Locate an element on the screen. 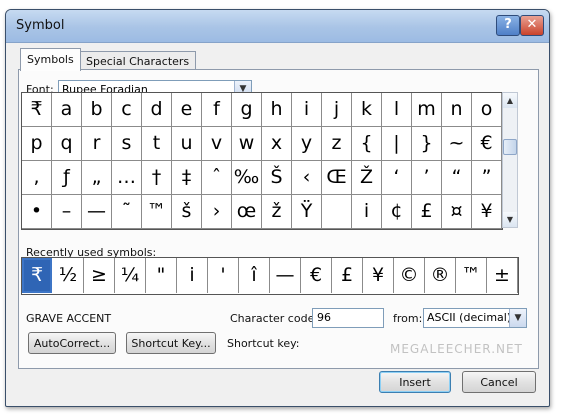 The image size is (562, 419). symbol-cell: ₹ is located at coordinates (37, 110).